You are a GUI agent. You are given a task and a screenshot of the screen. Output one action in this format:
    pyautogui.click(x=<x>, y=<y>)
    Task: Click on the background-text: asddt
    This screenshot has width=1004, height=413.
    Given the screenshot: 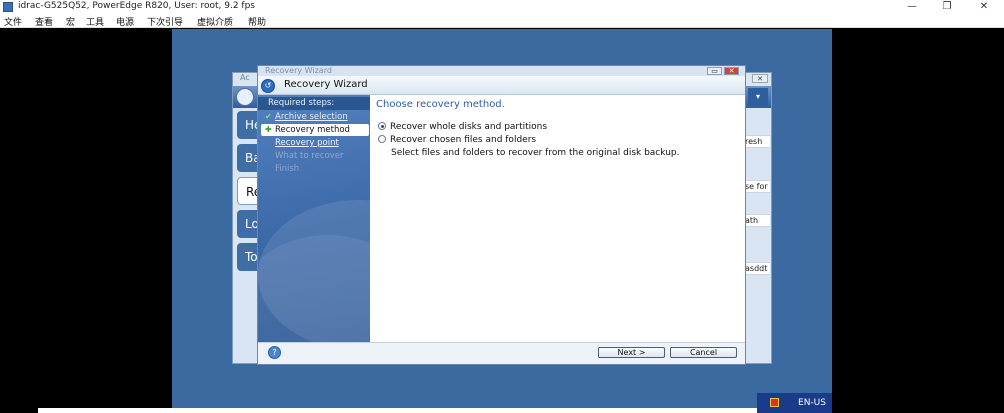 What is the action you would take?
    pyautogui.click(x=757, y=268)
    